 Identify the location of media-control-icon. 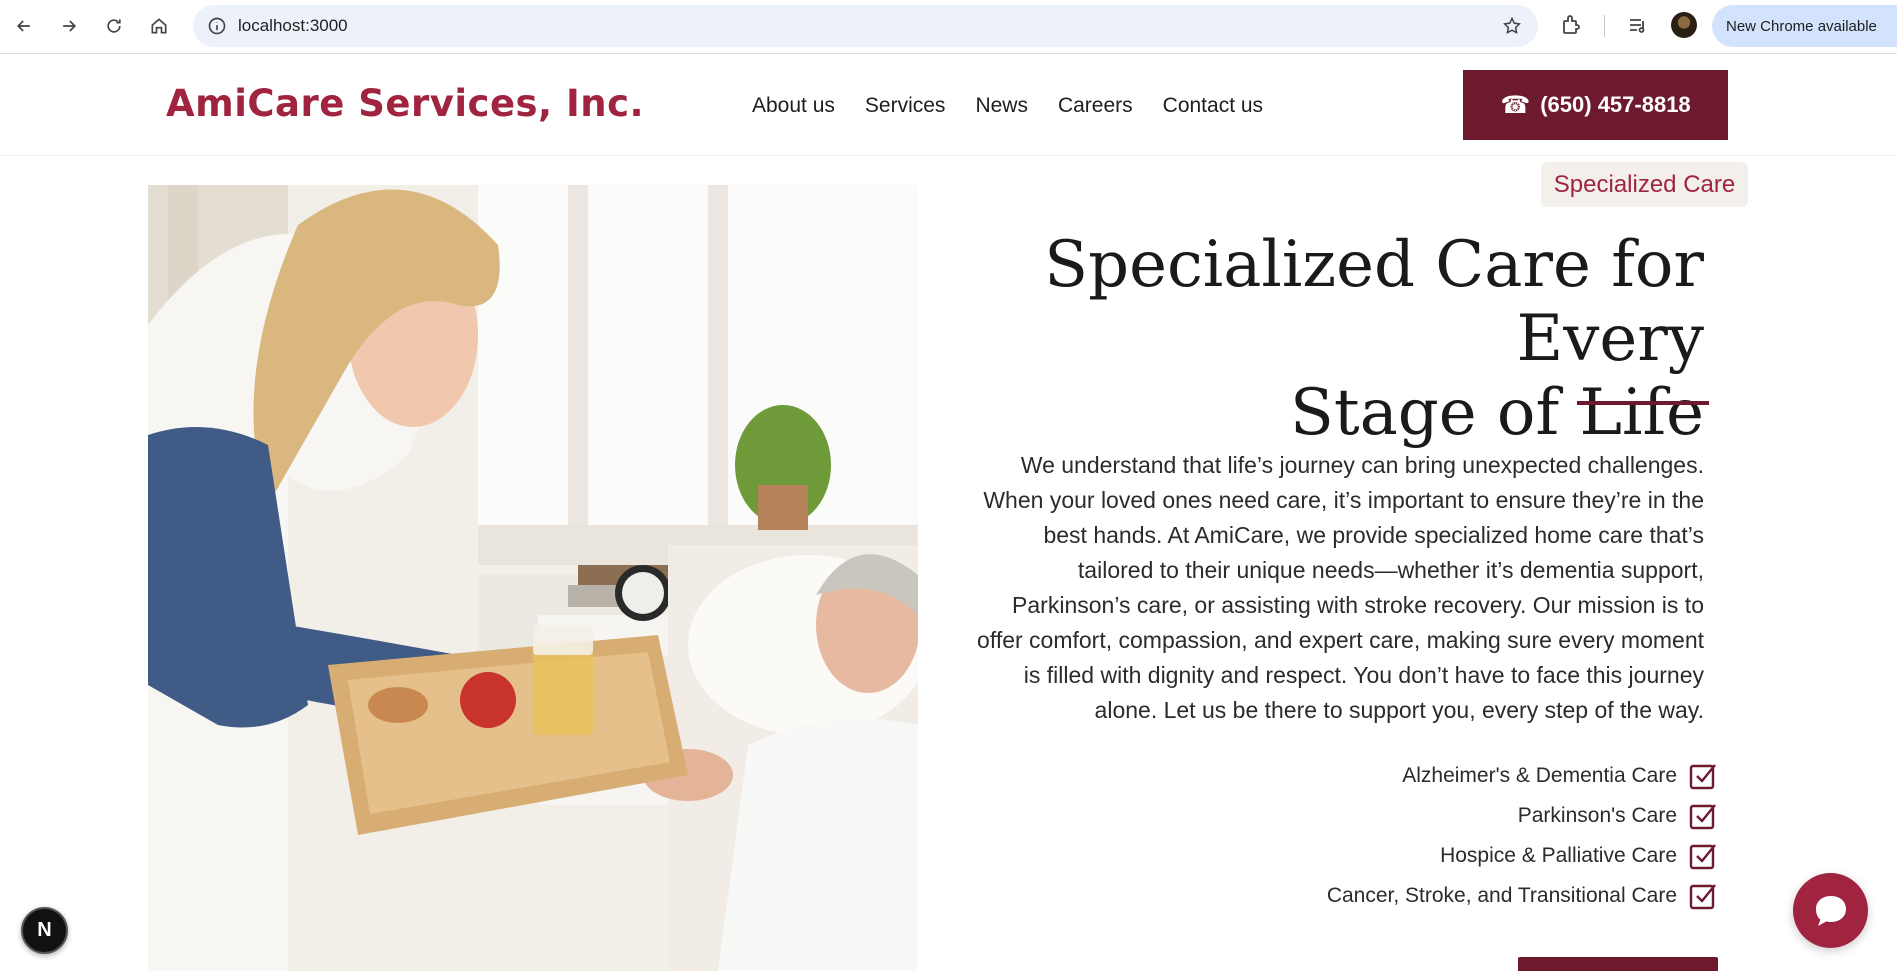
(1638, 25).